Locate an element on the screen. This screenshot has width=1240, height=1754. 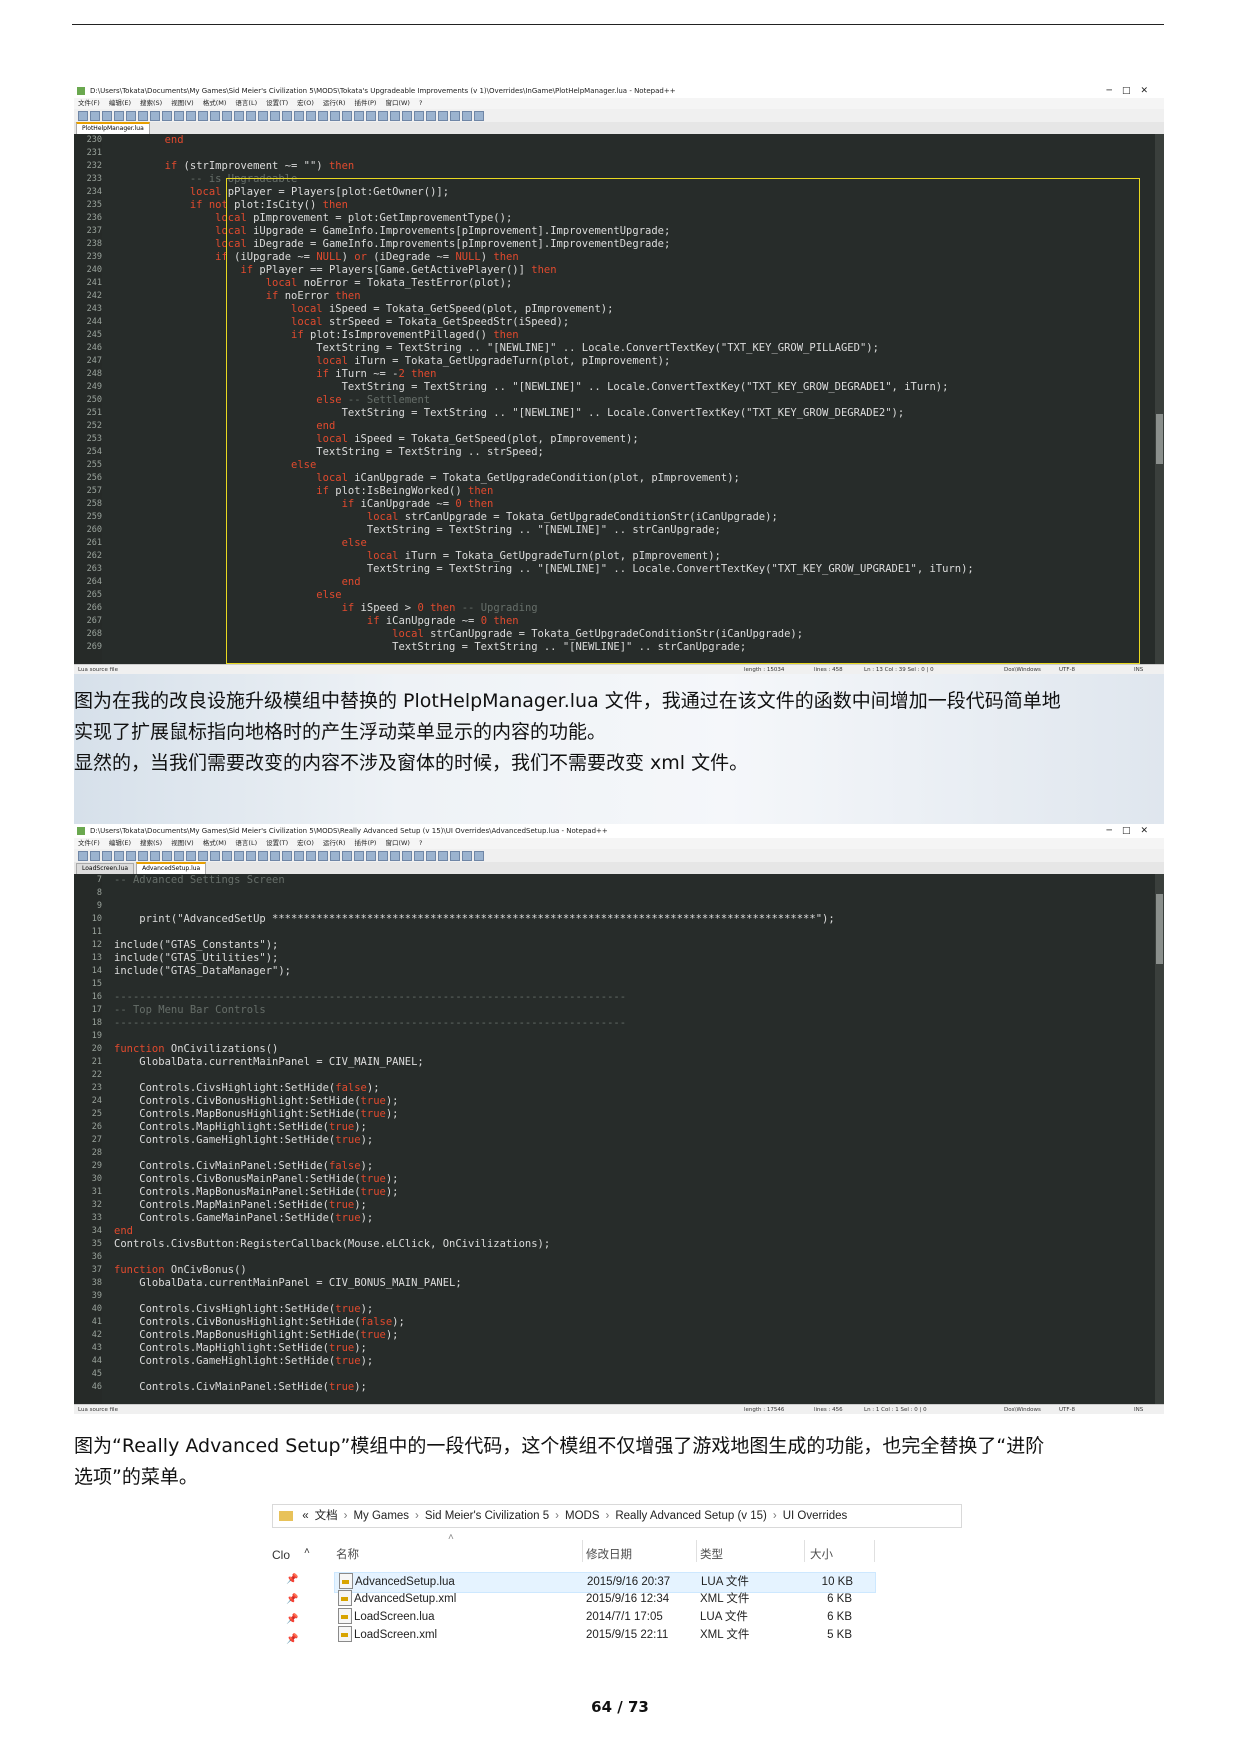
breadcrumb-item: My Games is located at coordinates (381, 1516).